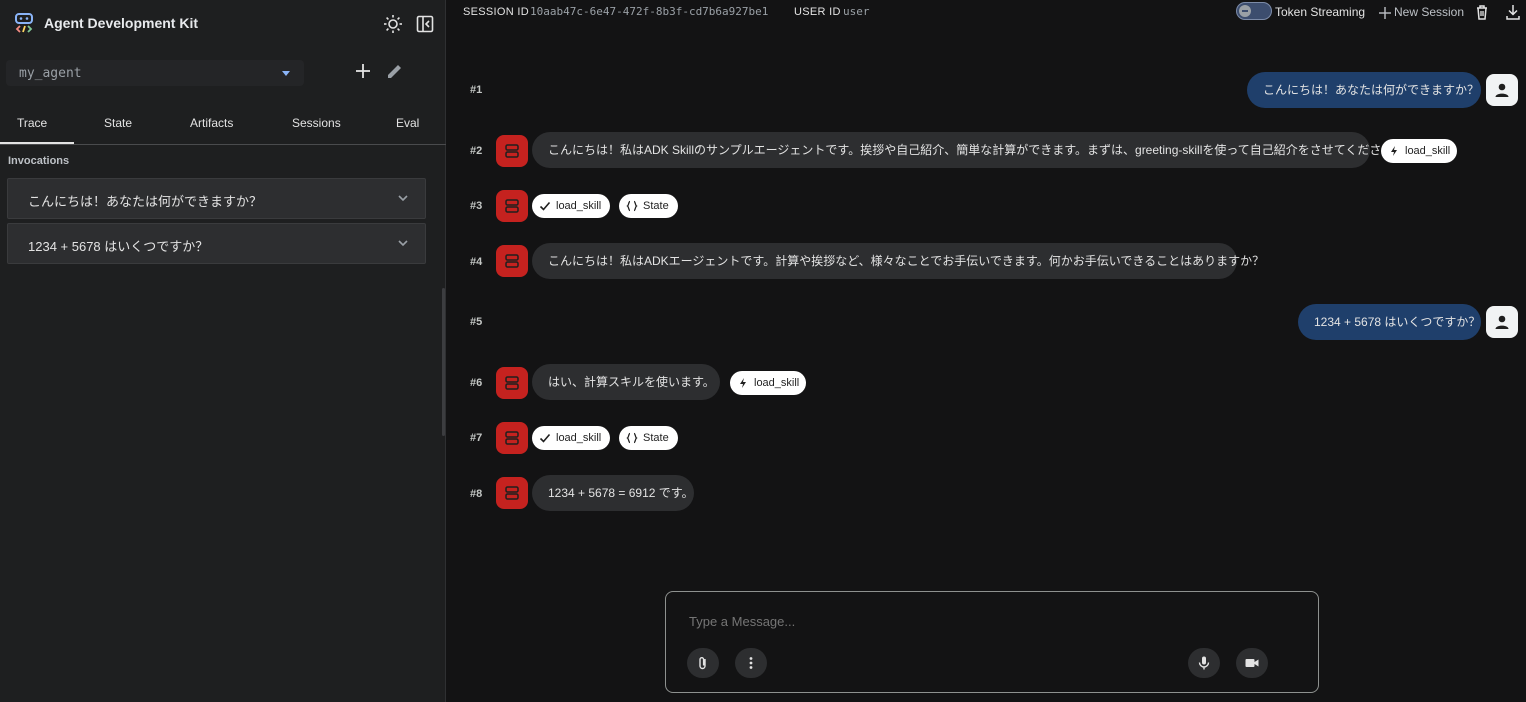 The height and width of the screenshot is (702, 1526). I want to click on more-vert-icon, so click(751, 663).